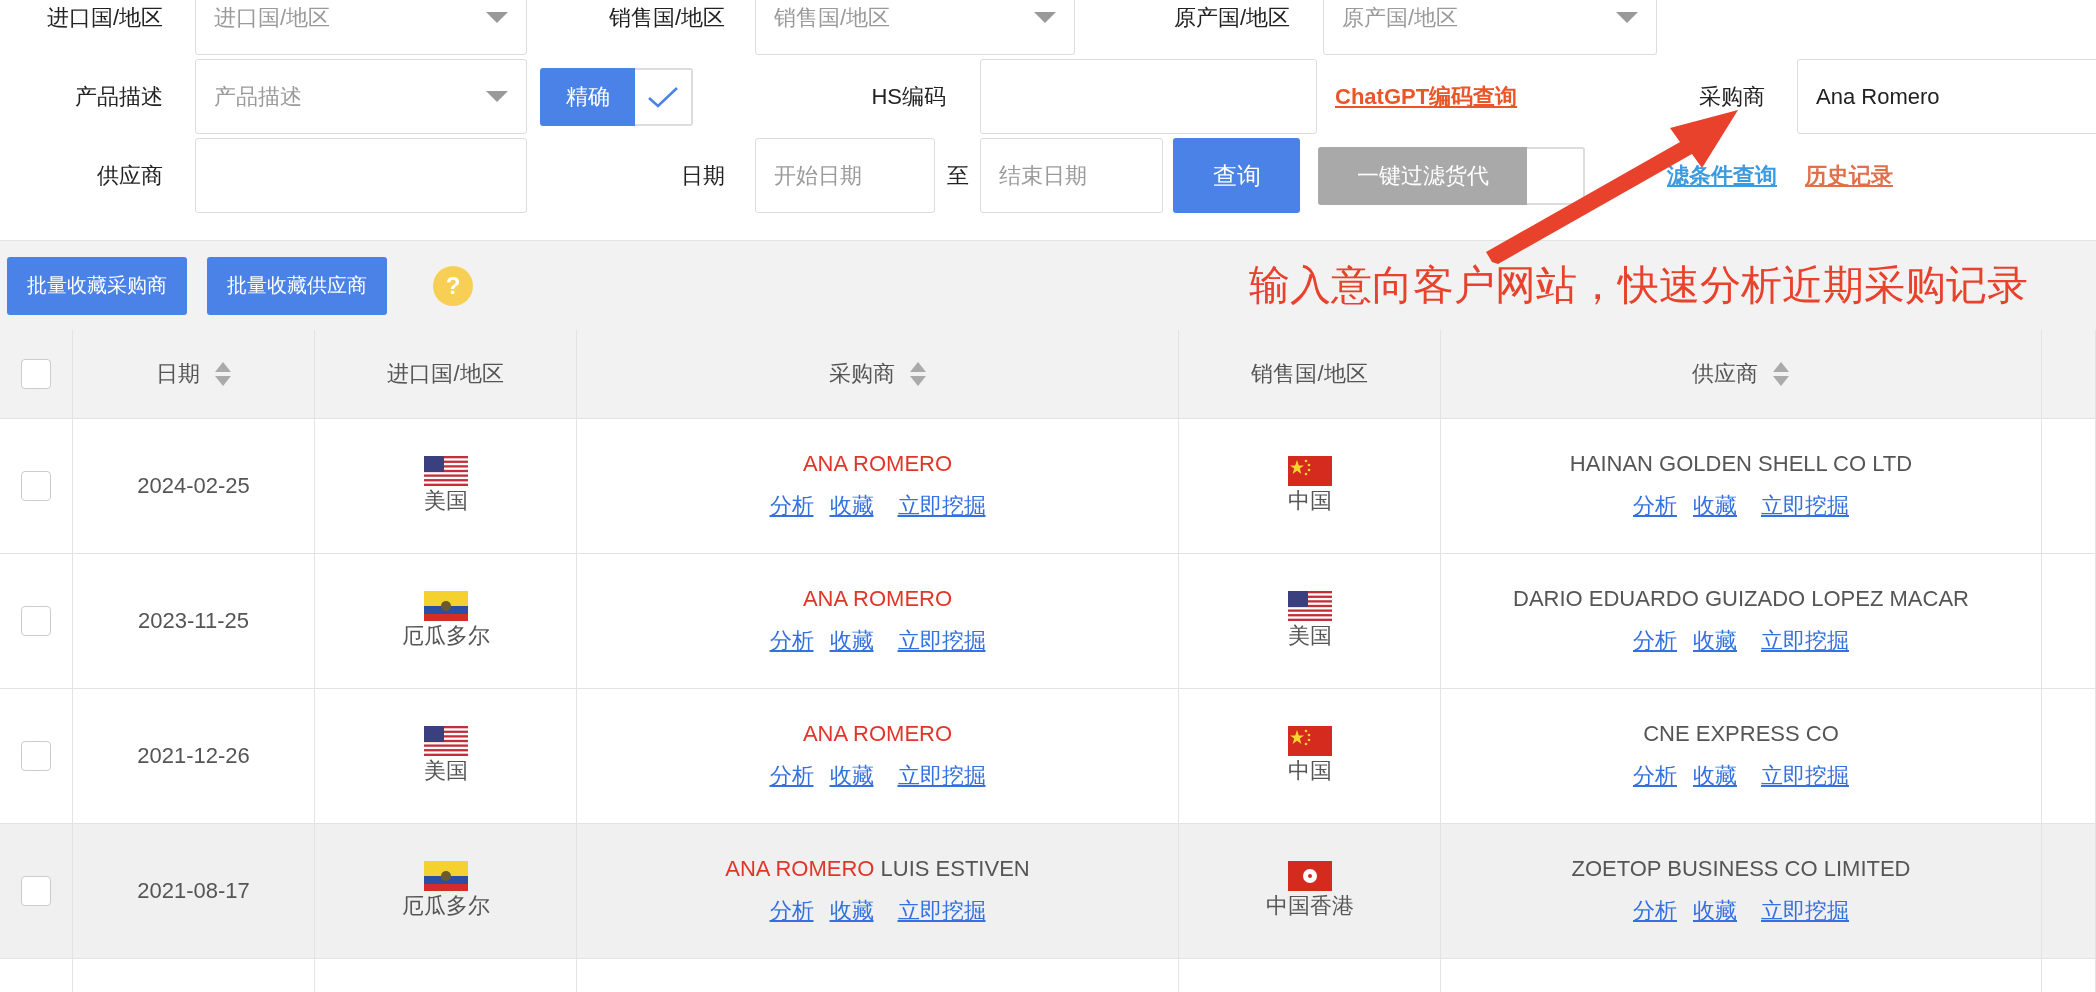  I want to click on column-header: 采购商, so click(878, 374).